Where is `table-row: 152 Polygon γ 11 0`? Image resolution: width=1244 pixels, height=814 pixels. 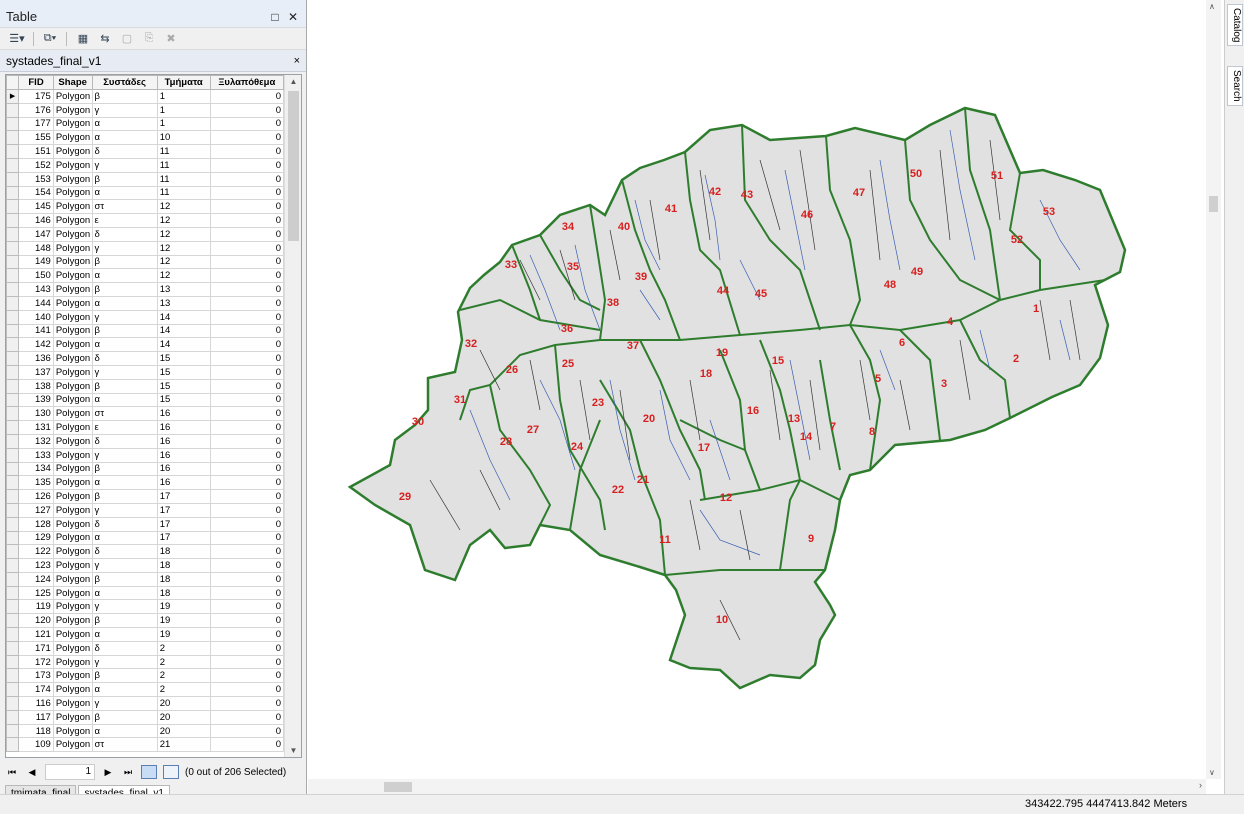 table-row: 152 Polygon γ 11 0 is located at coordinates (145, 165).